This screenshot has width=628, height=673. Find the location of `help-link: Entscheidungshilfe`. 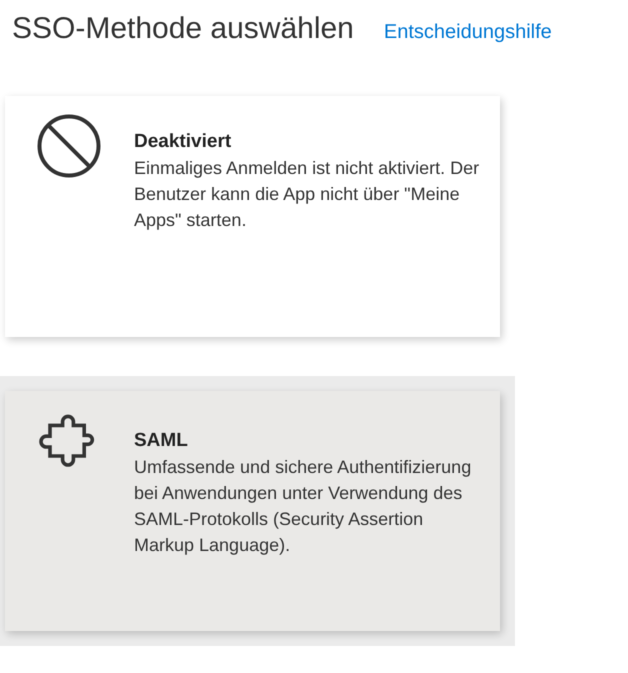

help-link: Entscheidungshilfe is located at coordinates (468, 32).